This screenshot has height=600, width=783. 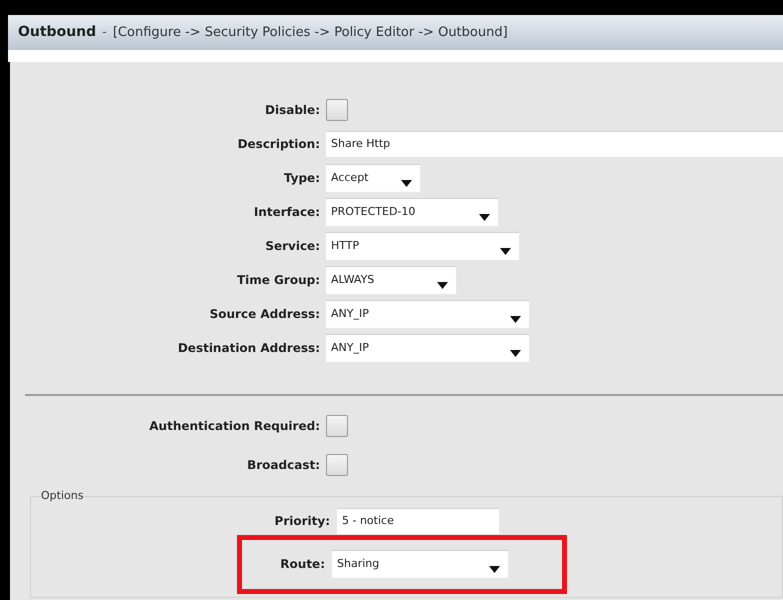 I want to click on field-label: Interface:, so click(x=286, y=212).